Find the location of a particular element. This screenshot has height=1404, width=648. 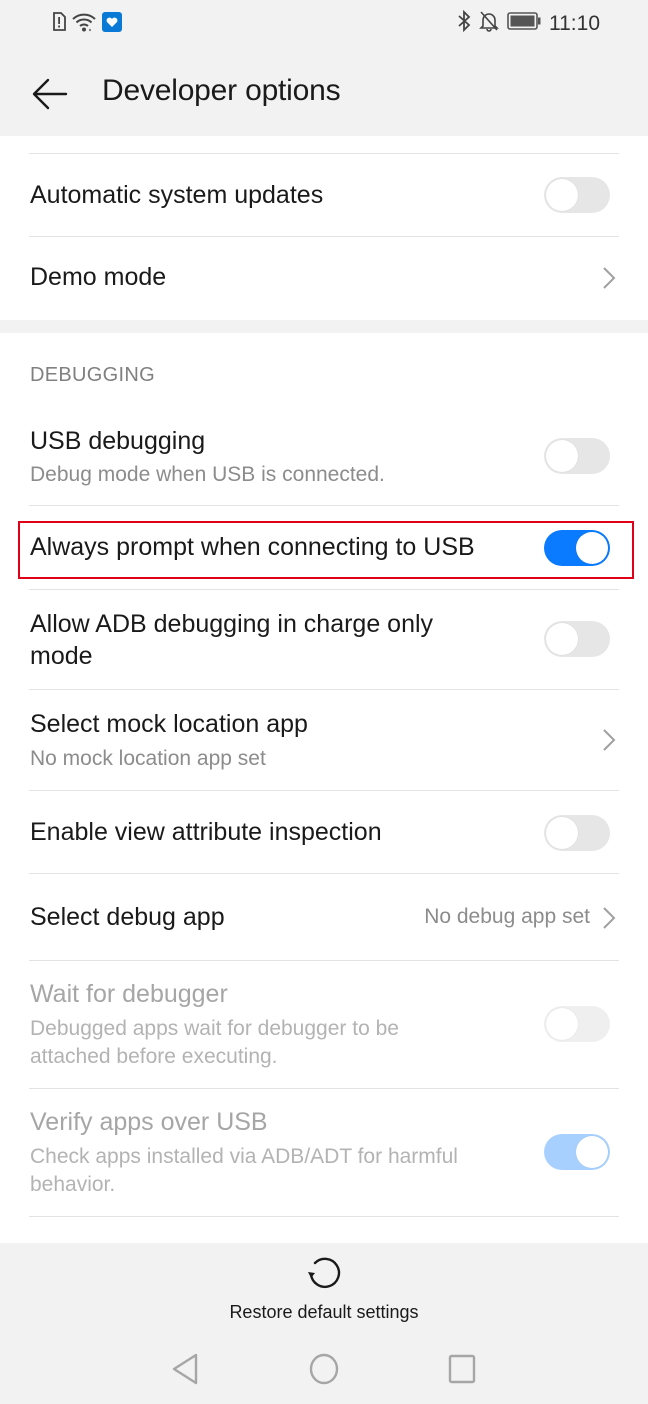

circle-home-icon is located at coordinates (324, 1369).